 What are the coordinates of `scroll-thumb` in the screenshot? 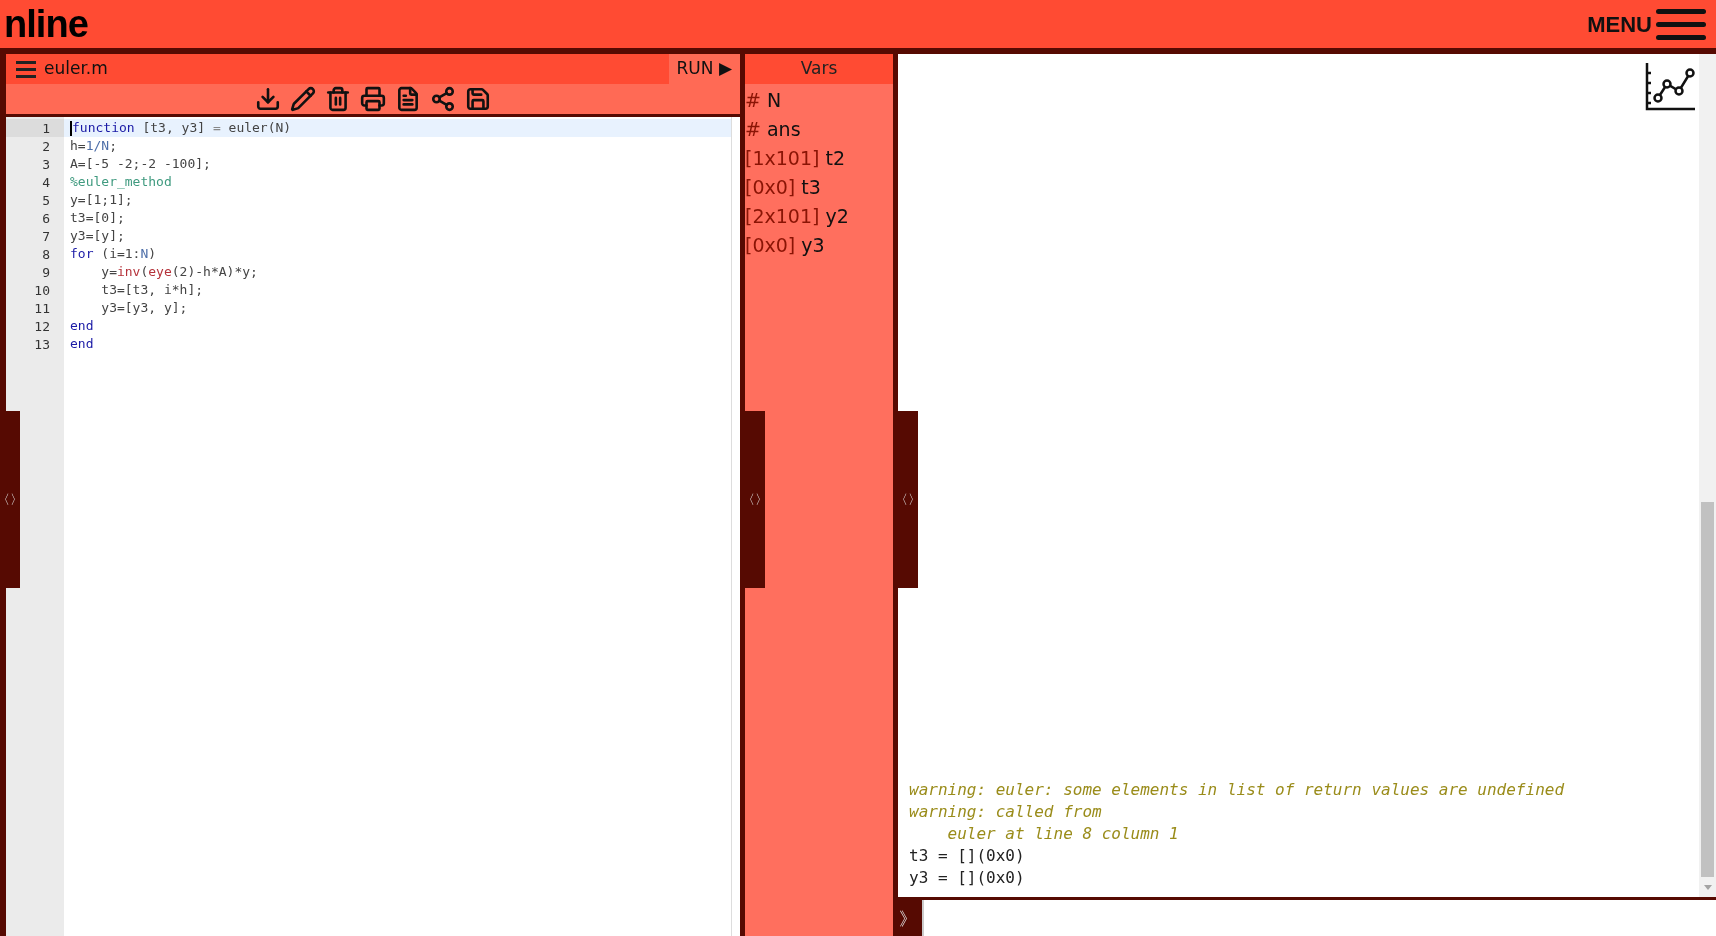 It's located at (1707, 689).